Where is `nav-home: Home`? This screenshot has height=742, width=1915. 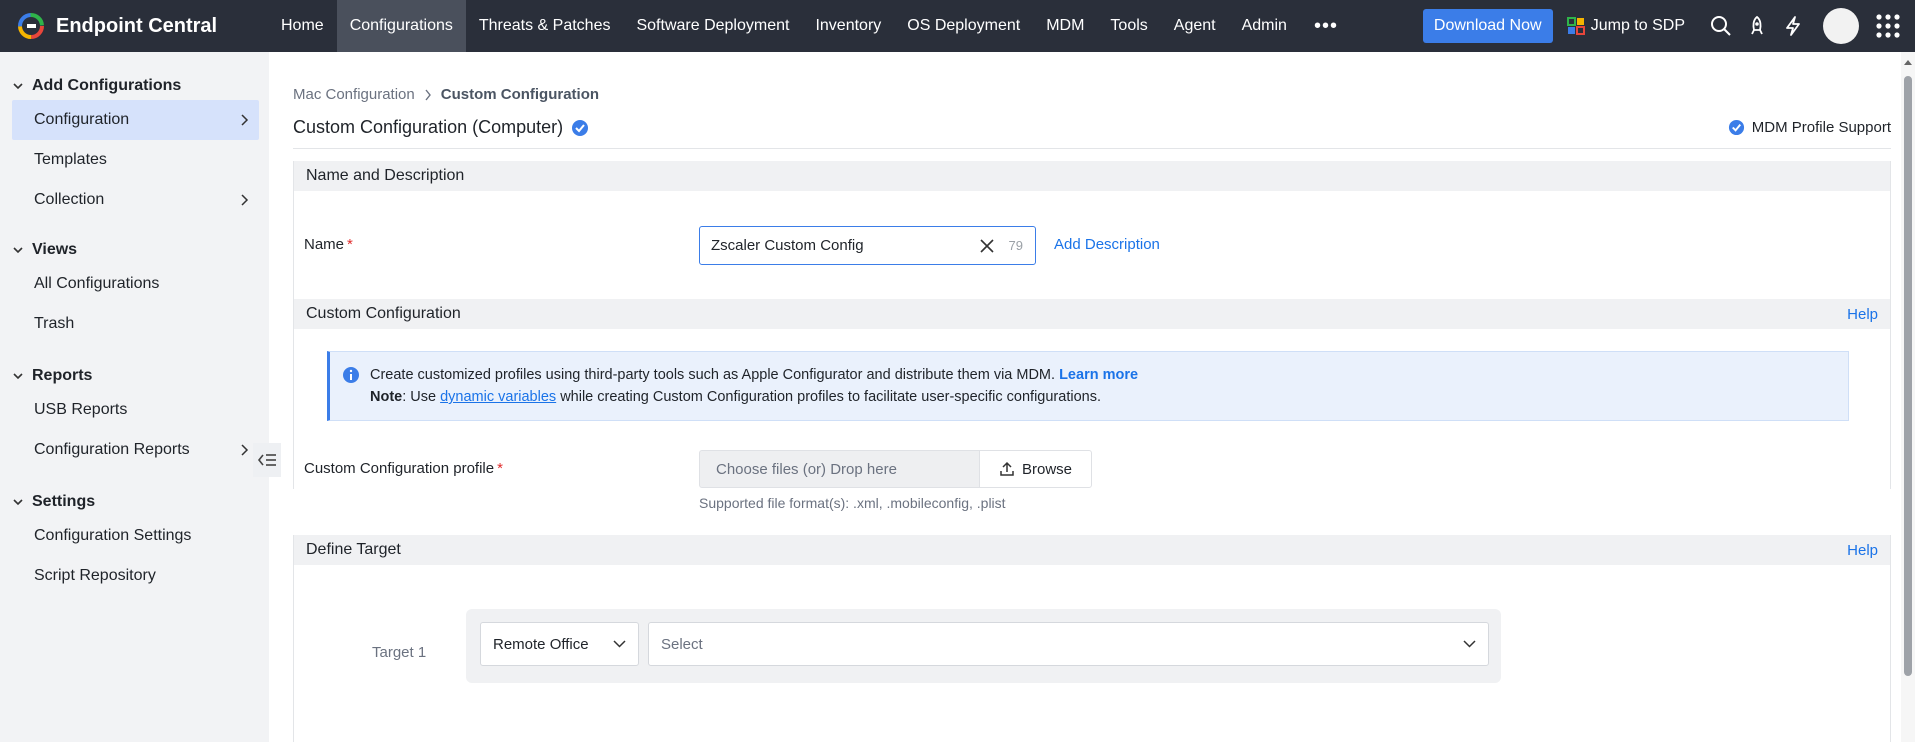 nav-home: Home is located at coordinates (302, 26).